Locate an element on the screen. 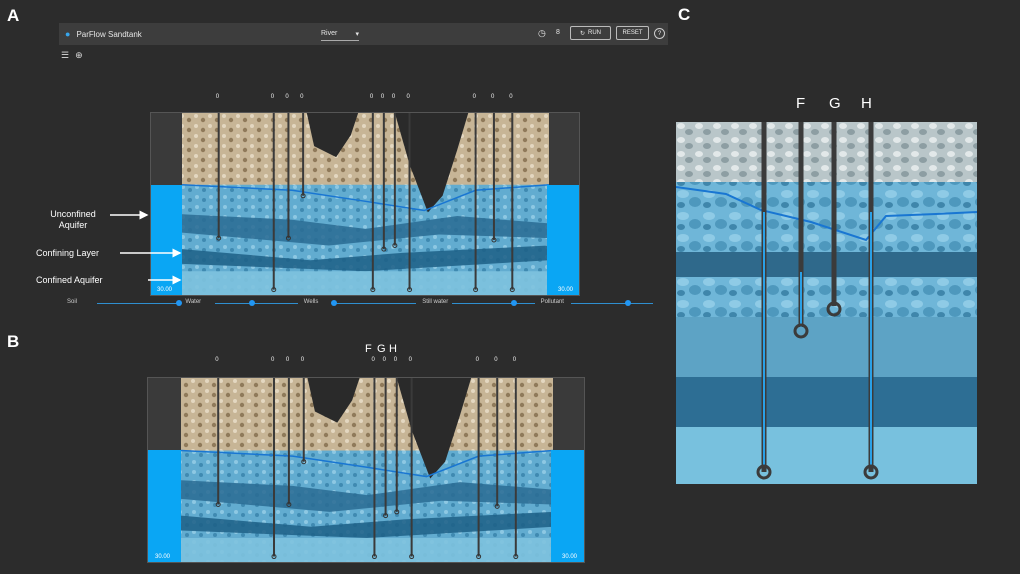  zoom-well-letter-h: H is located at coordinates (866, 103).